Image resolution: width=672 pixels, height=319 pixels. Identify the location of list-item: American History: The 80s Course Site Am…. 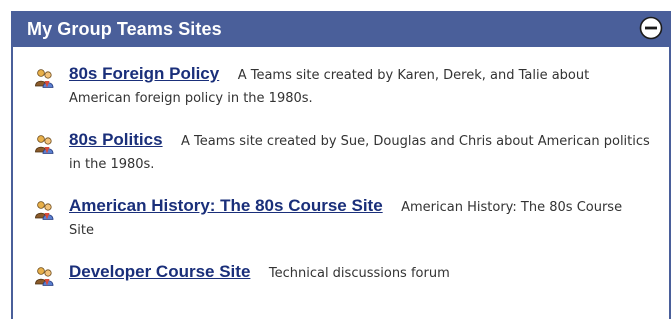
(341, 218).